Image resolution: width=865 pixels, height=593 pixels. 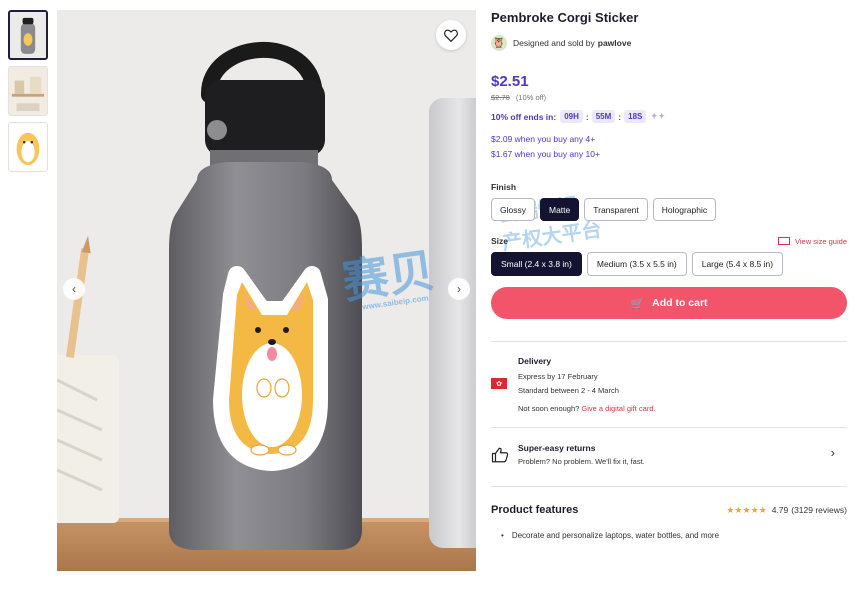 I want to click on thumbnail-list, so click(x=29, y=94).